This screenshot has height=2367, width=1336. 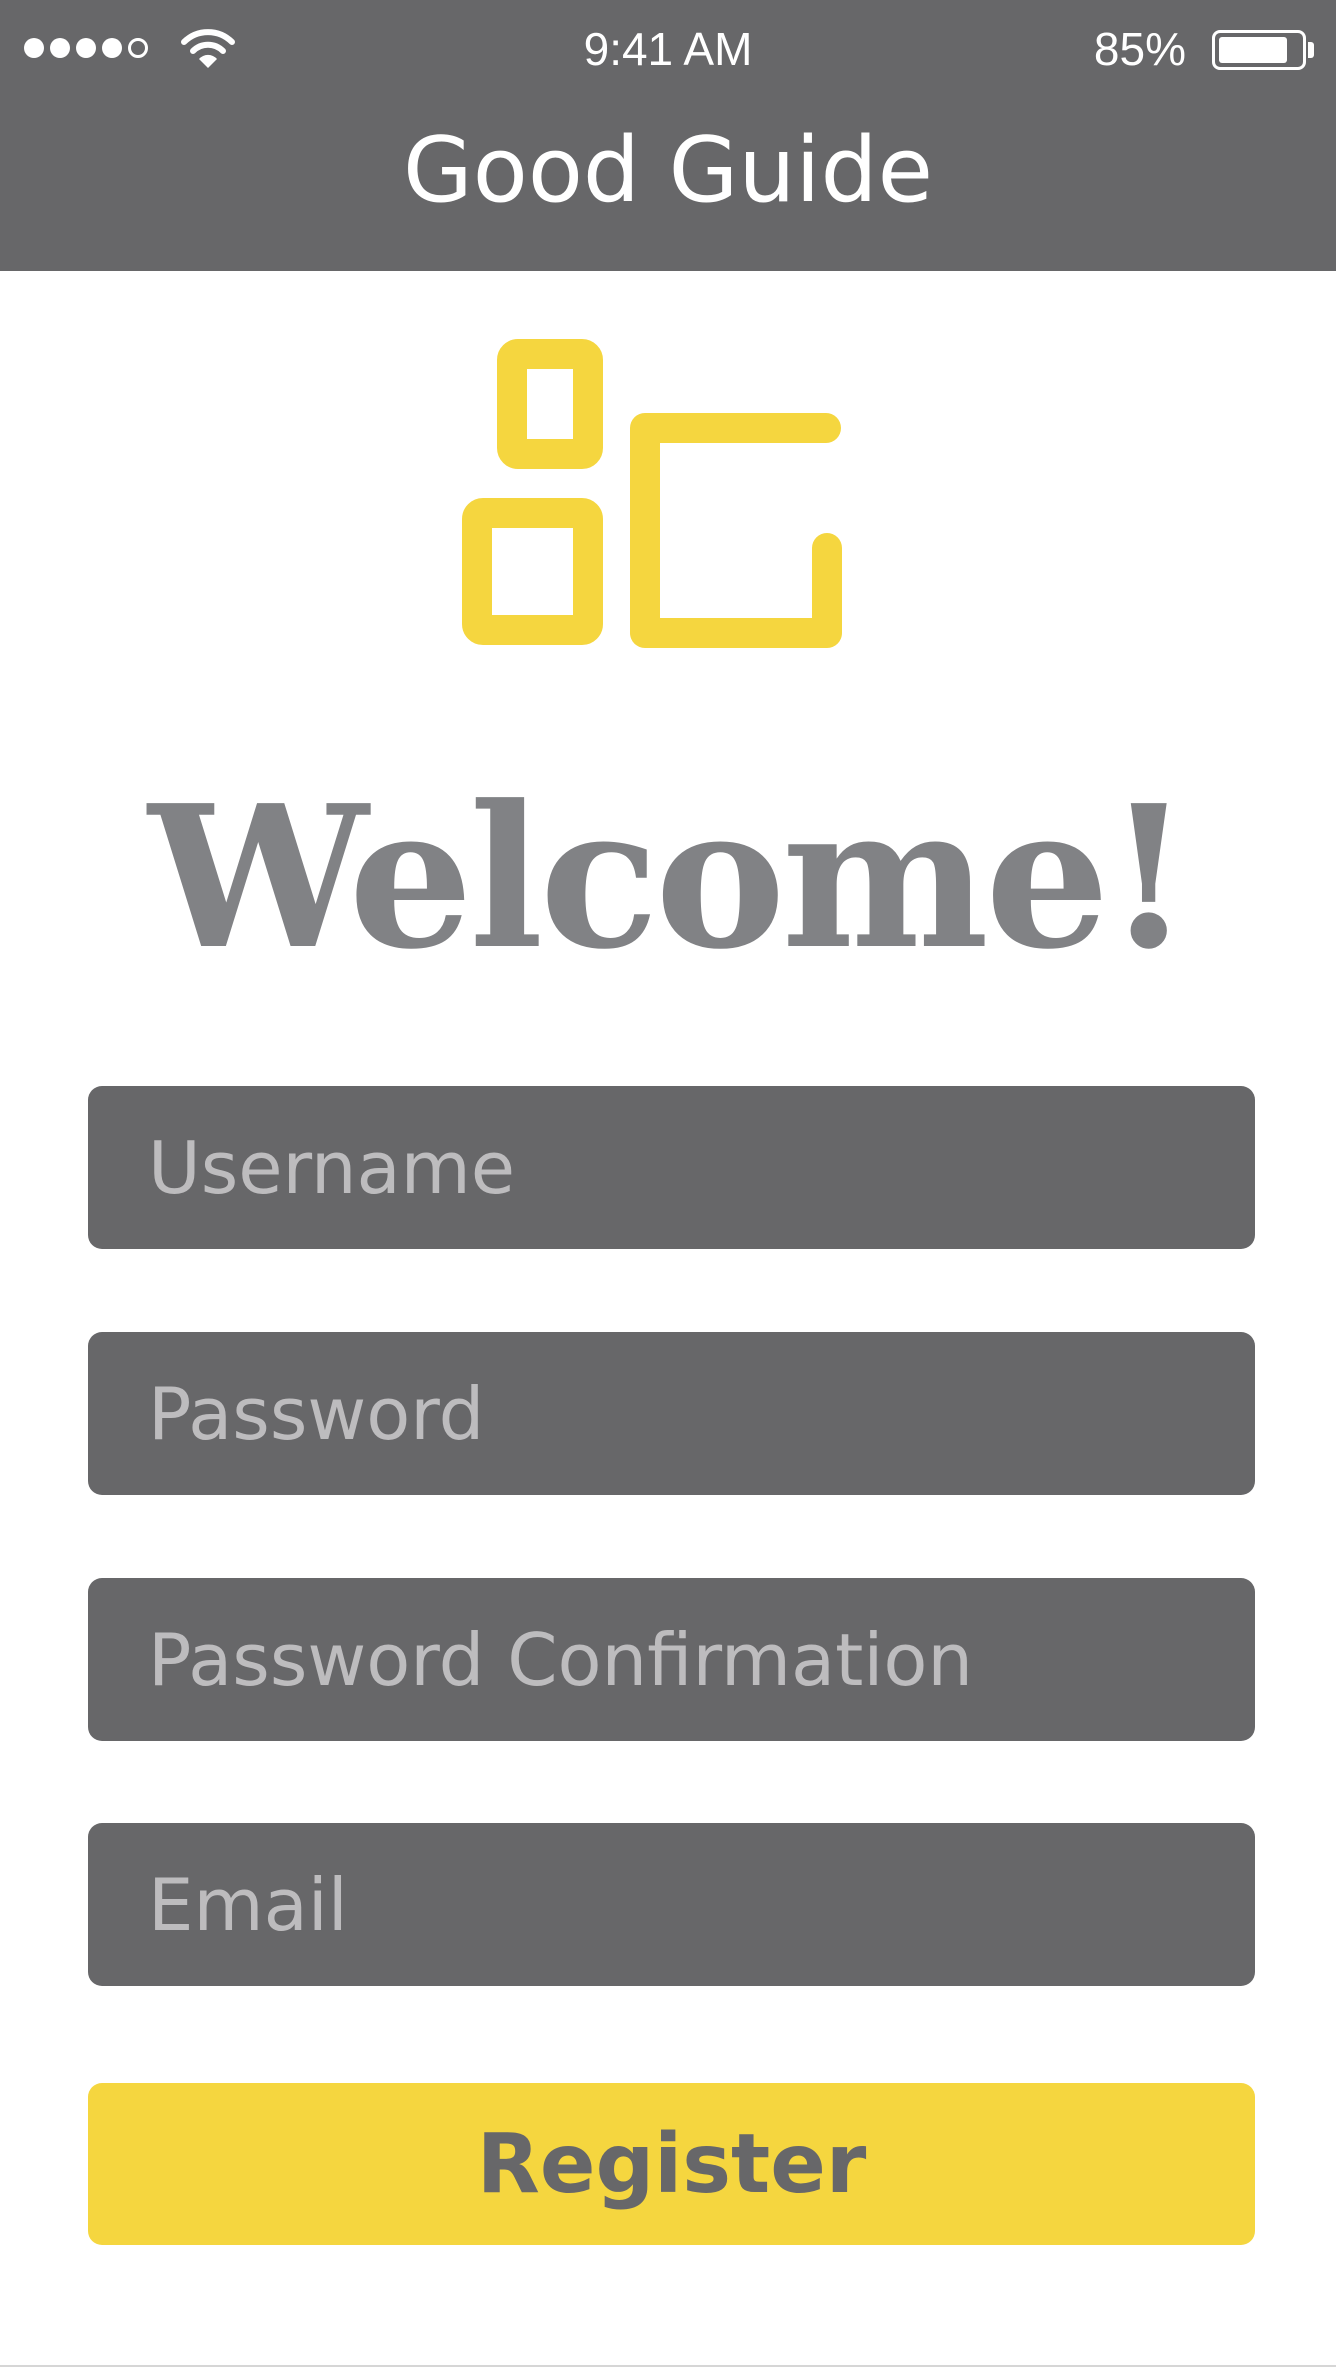 What do you see at coordinates (1253, 50) in the screenshot?
I see `battery-fill` at bounding box center [1253, 50].